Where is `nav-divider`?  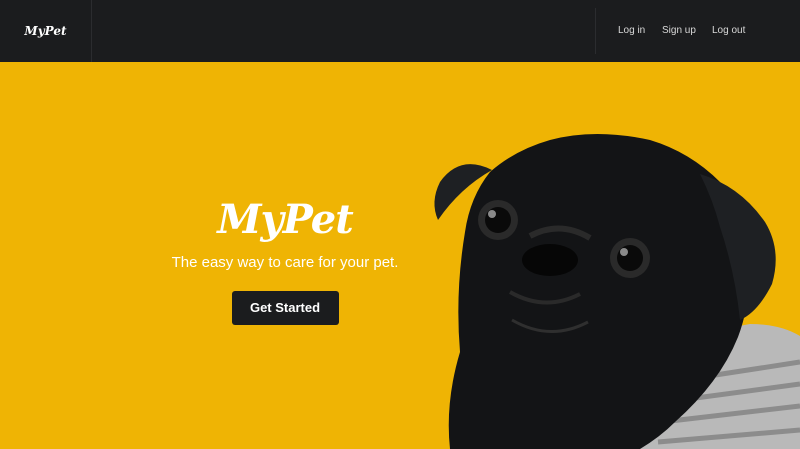
nav-divider is located at coordinates (595, 31).